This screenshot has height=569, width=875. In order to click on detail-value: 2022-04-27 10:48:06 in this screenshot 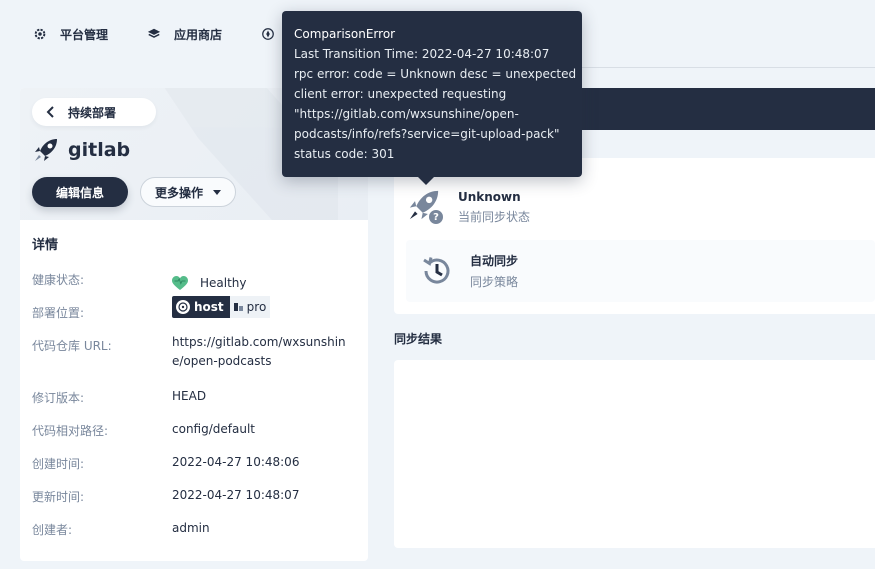, I will do `click(236, 462)`.